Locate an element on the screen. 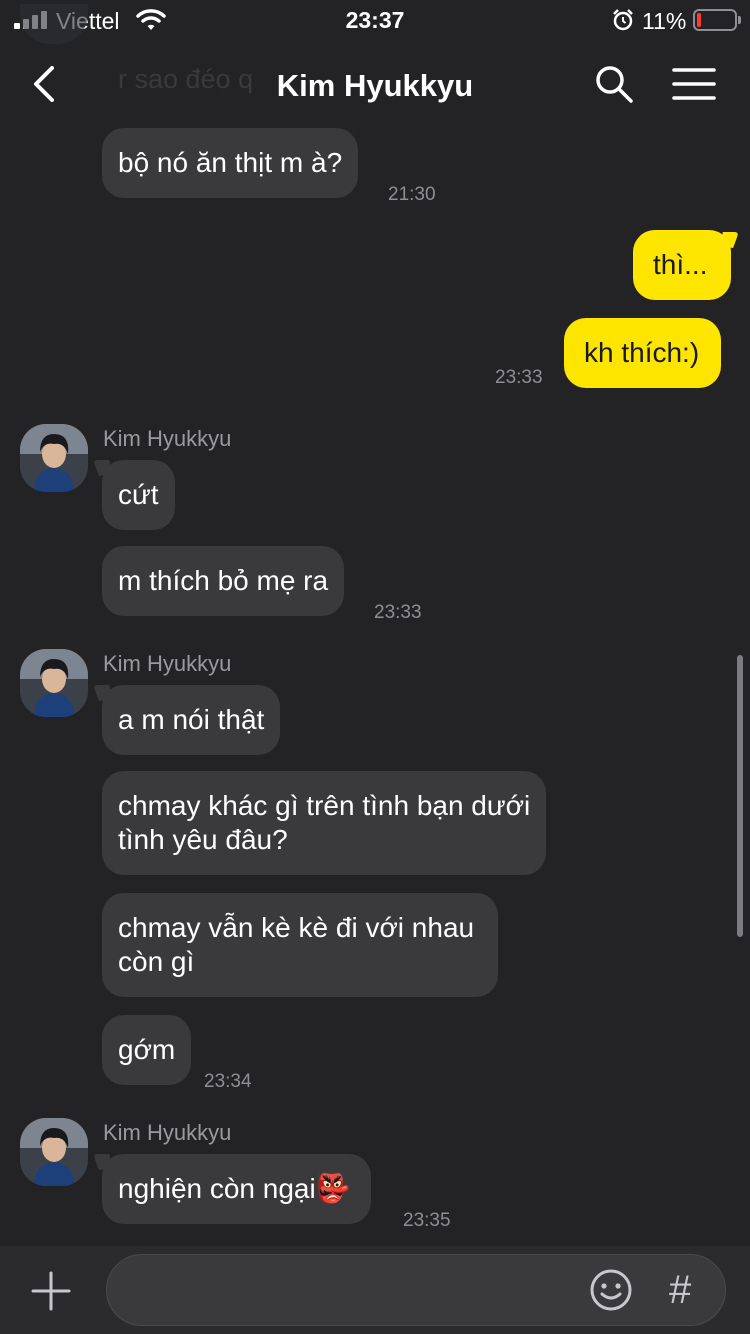 Image resolution: width=750 pixels, height=1334 pixels. message-bubble-outgoing: kh thích:) is located at coordinates (643, 353).